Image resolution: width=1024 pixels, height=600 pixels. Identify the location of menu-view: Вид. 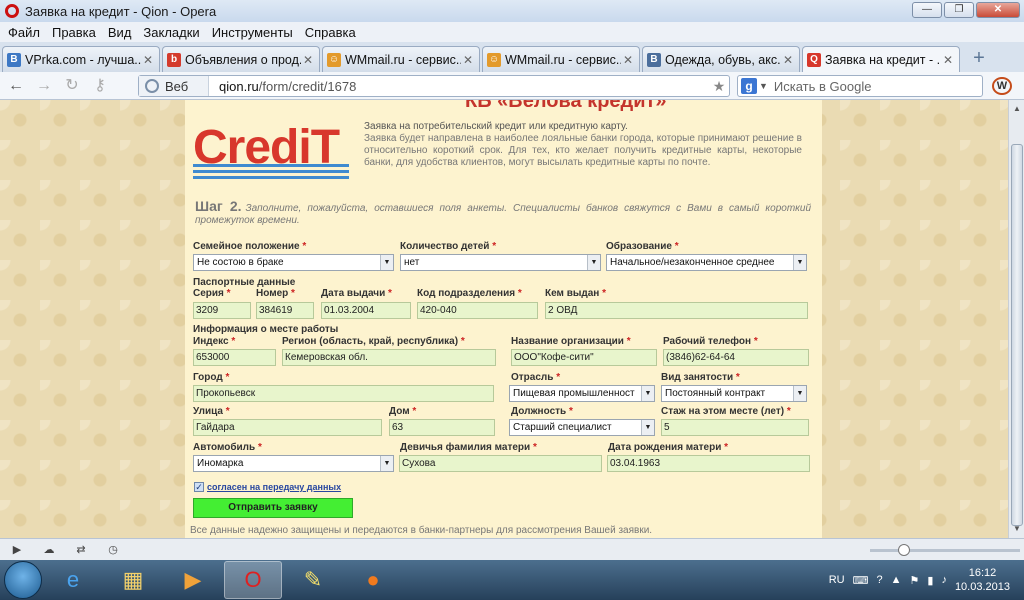
(120, 32).